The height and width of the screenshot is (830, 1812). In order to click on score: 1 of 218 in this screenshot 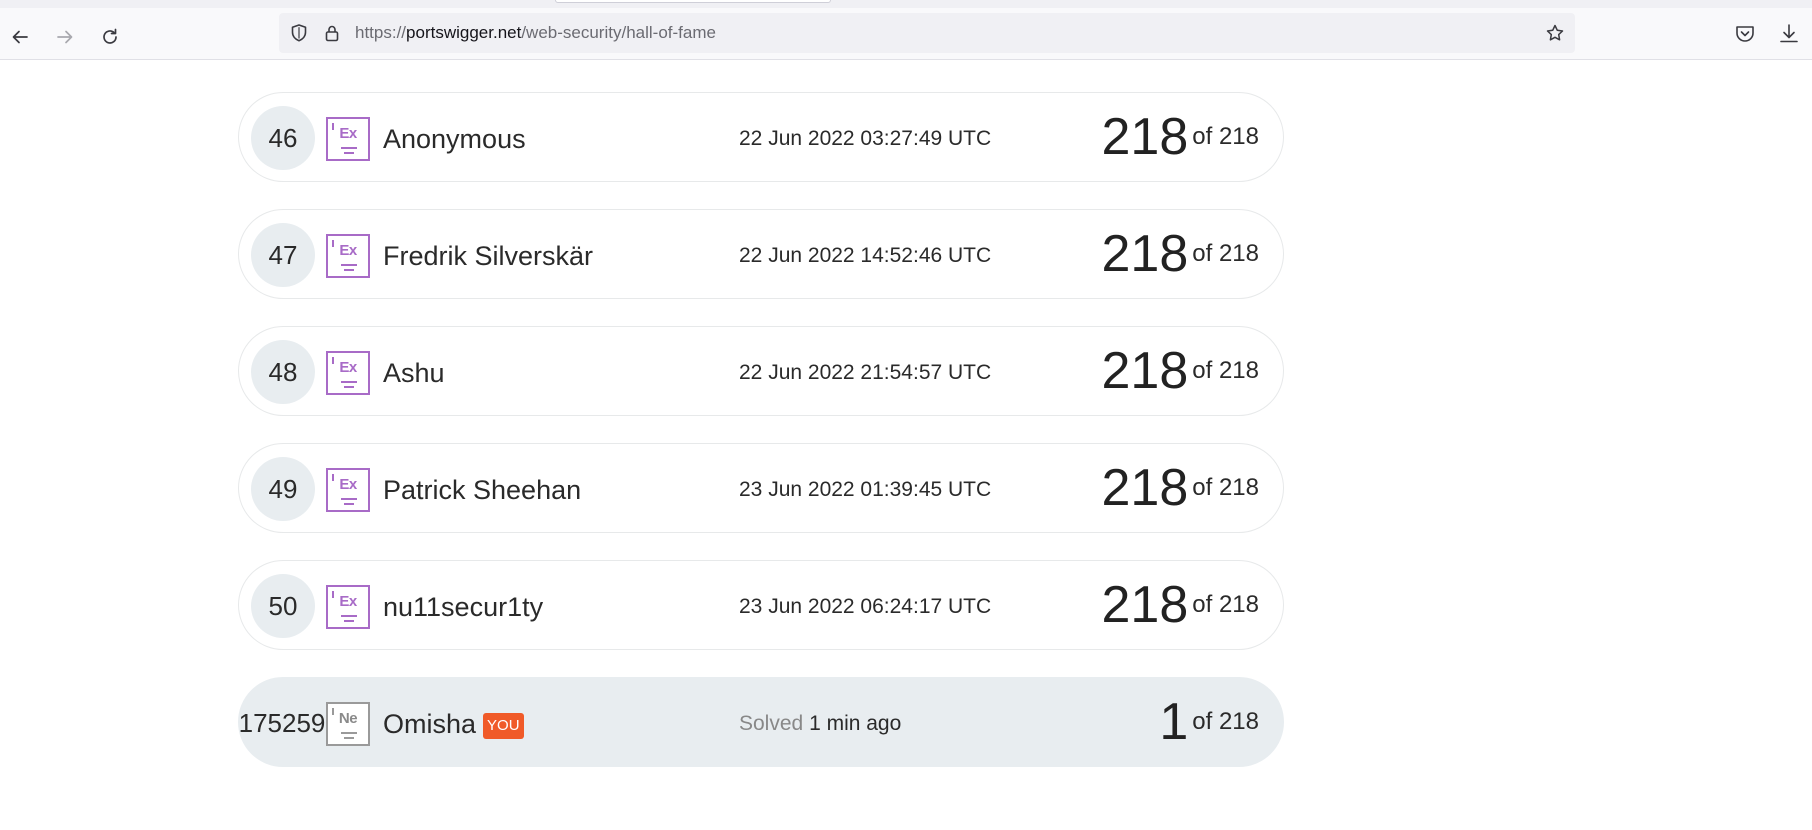, I will do `click(1209, 722)`.